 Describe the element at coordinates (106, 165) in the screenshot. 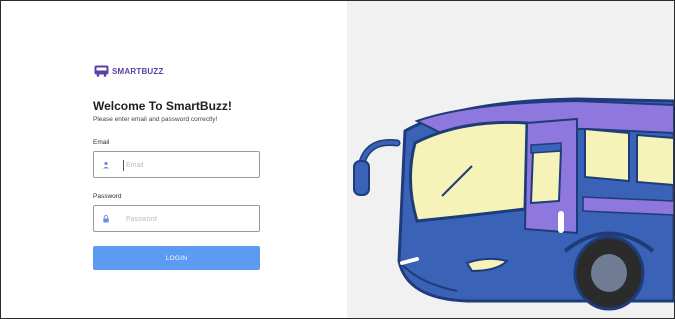

I see `person-icon` at that location.